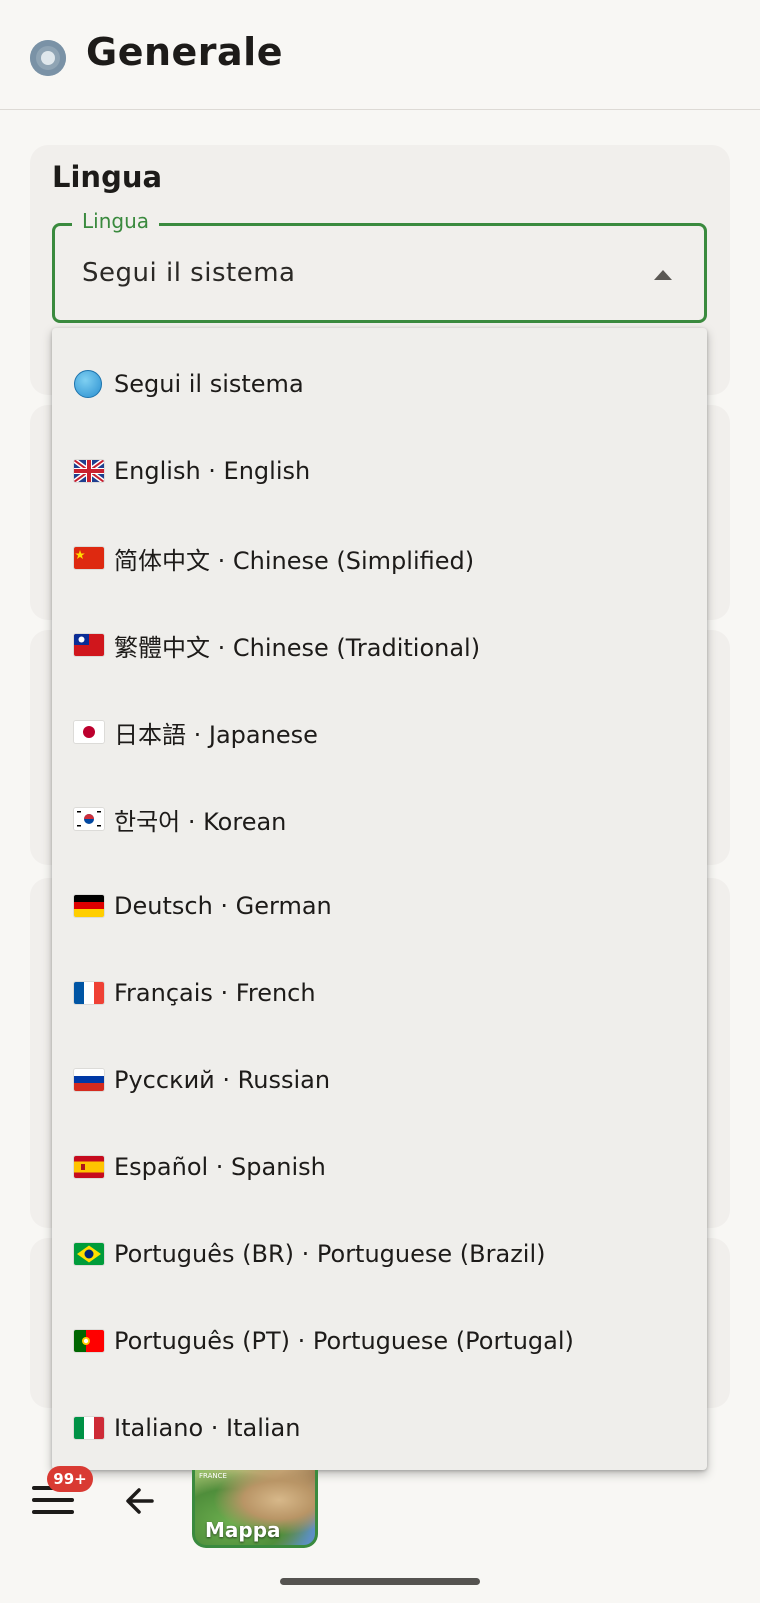  What do you see at coordinates (380, 1581) in the screenshot?
I see `home-indicator` at bounding box center [380, 1581].